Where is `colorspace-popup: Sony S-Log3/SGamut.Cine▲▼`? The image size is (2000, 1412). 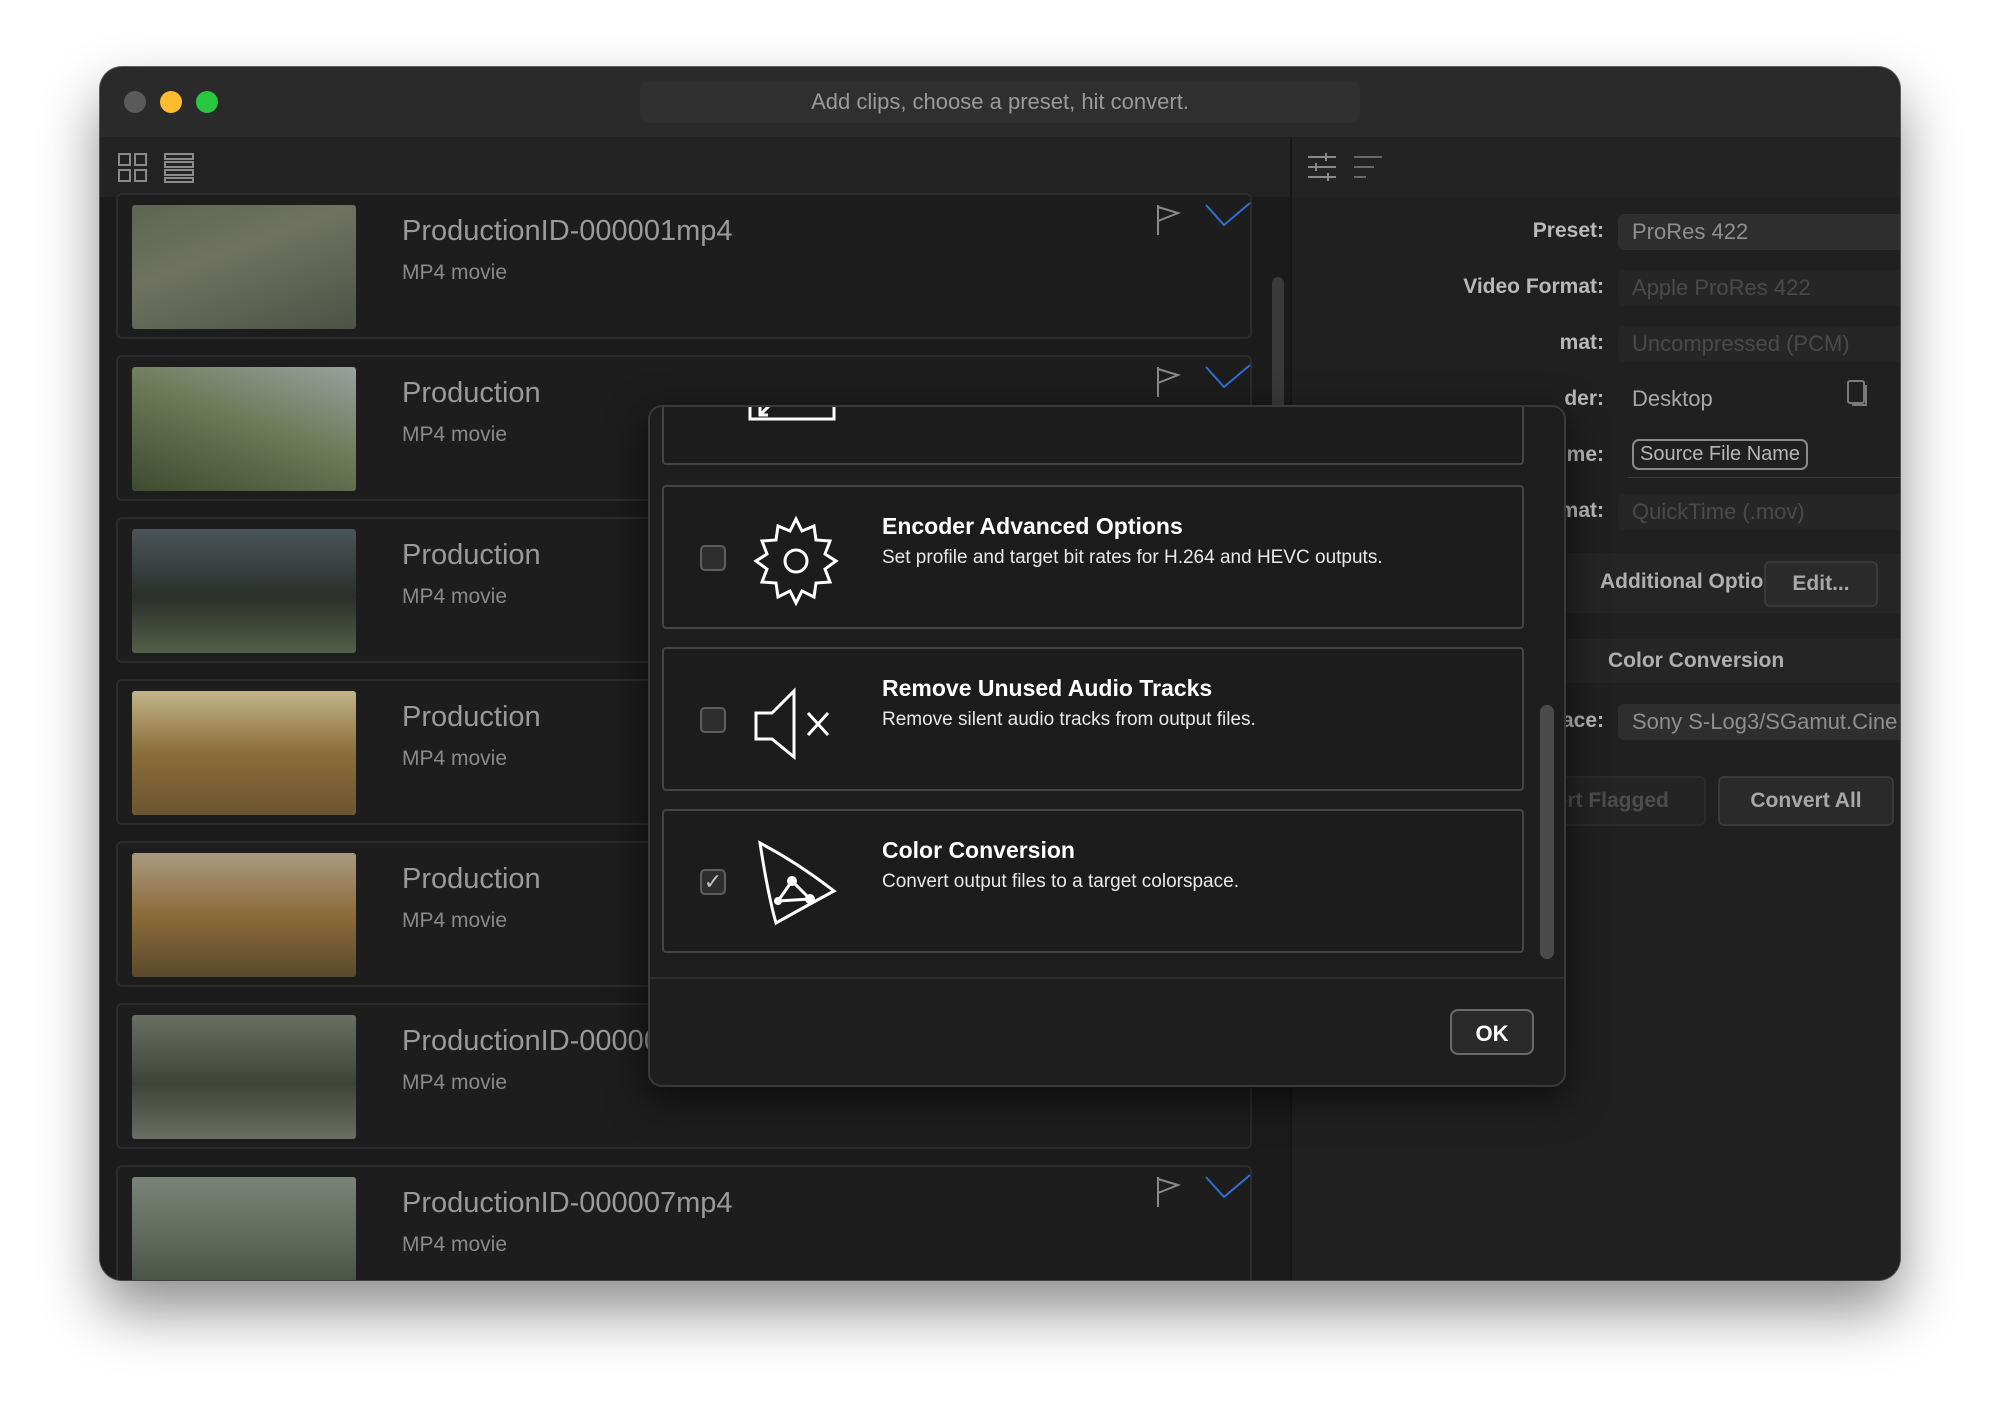 colorspace-popup: Sony S-Log3/SGamut.Cine▲▼ is located at coordinates (1759, 722).